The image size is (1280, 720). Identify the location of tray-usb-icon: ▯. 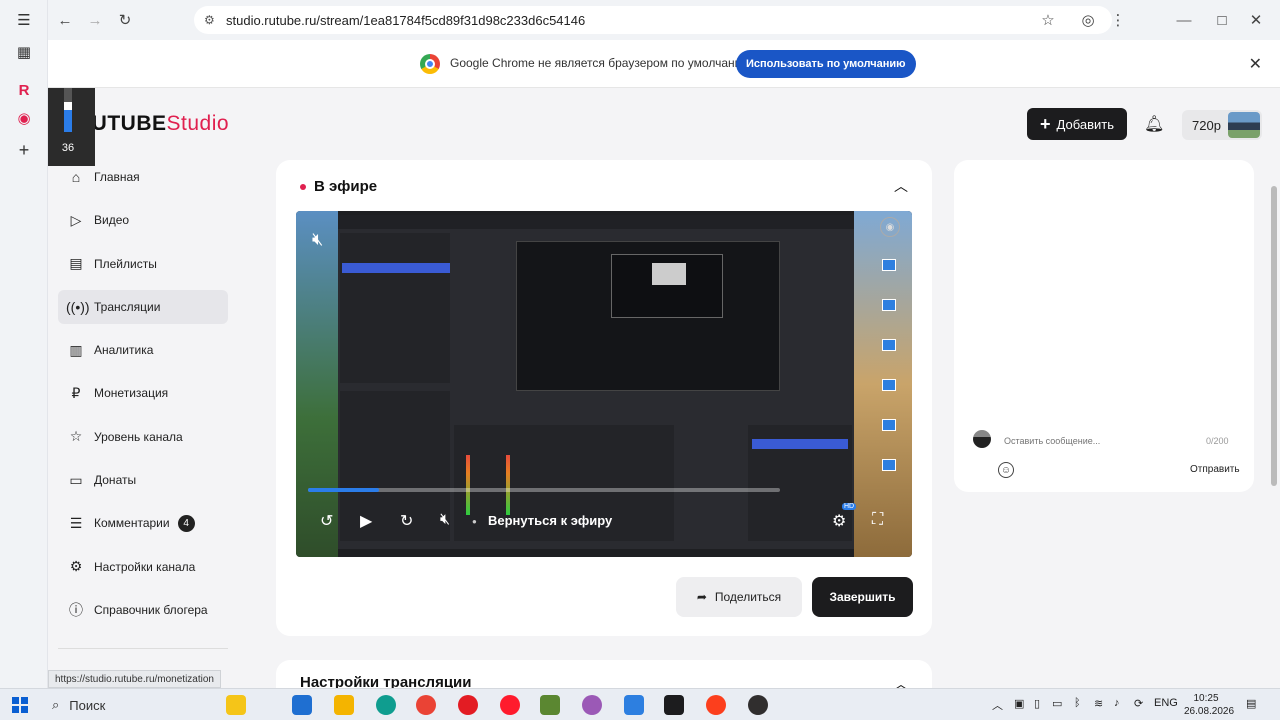
(1037, 703).